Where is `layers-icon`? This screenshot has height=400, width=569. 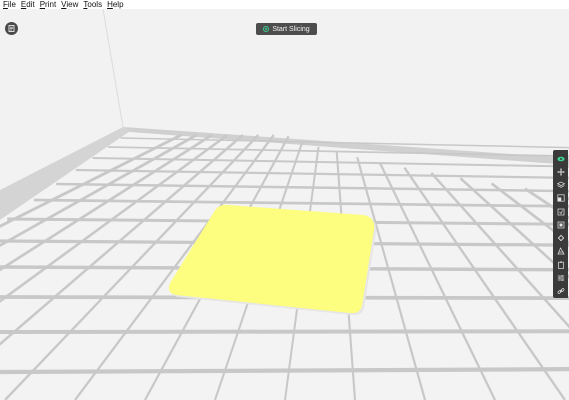 layers-icon is located at coordinates (560, 184).